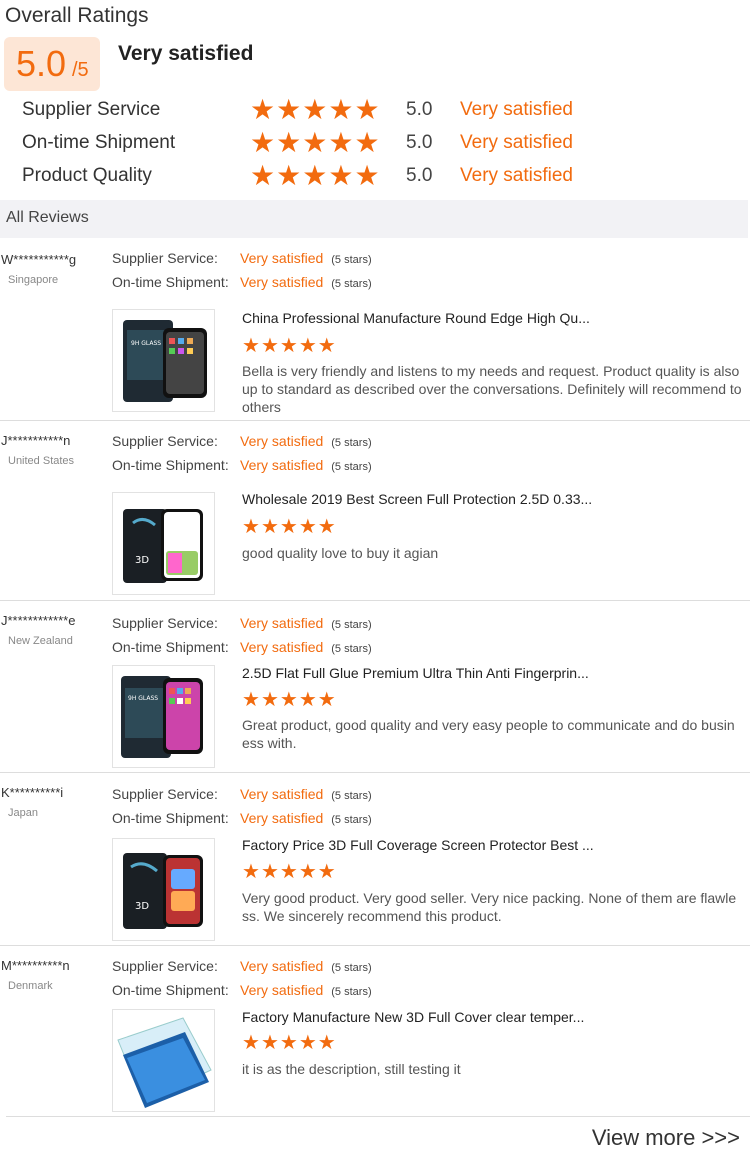 The height and width of the screenshot is (1158, 750). I want to click on reviewer-country: Denmark, so click(30, 986).